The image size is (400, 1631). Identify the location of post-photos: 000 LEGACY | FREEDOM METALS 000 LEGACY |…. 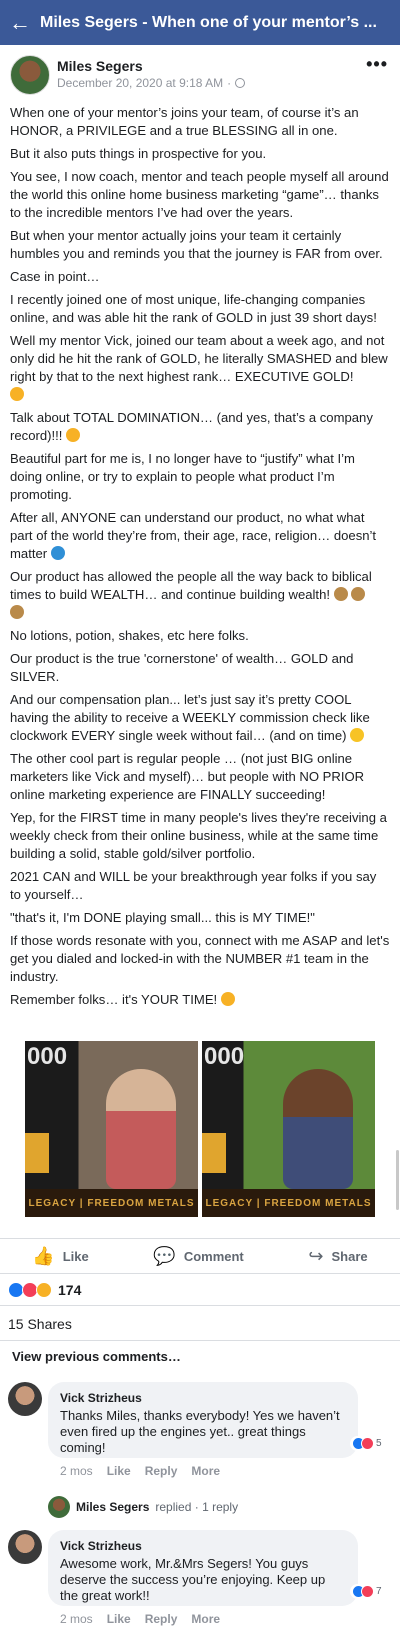
(200, 1129).